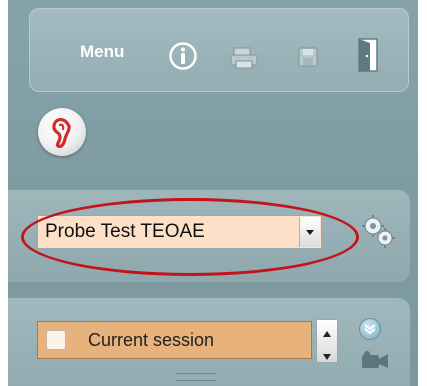 This screenshot has width=427, height=386. What do you see at coordinates (196, 377) in the screenshot?
I see `resize-grip` at bounding box center [196, 377].